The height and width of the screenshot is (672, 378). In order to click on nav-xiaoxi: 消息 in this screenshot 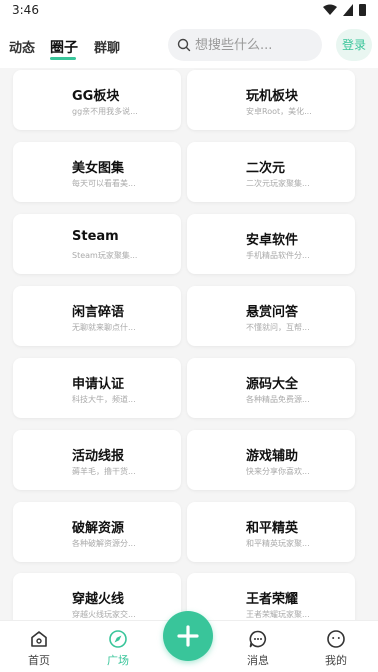, I will do `click(258, 646)`.